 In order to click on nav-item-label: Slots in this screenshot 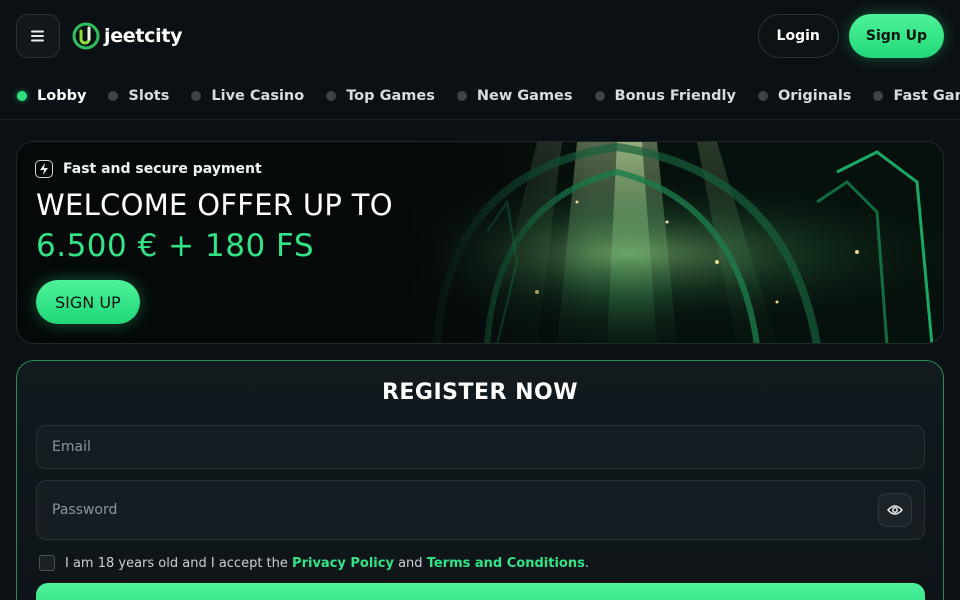, I will do `click(149, 95)`.